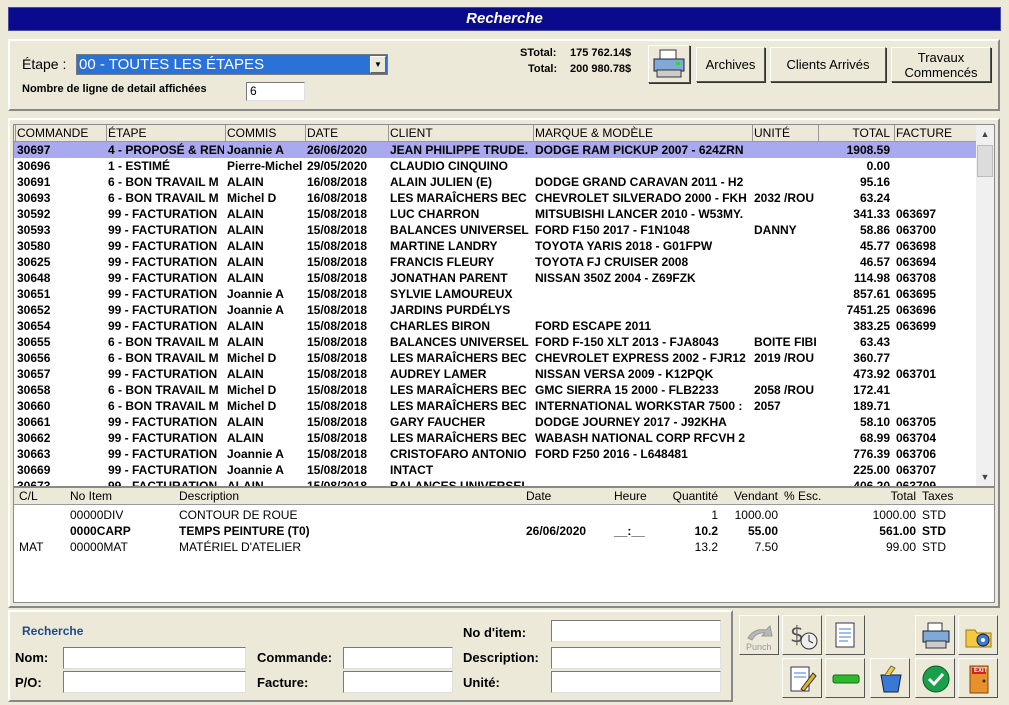 Image resolution: width=1009 pixels, height=705 pixels. Describe the element at coordinates (127, 133) in the screenshot. I see `column-header-etape: ÉTAPE` at that location.